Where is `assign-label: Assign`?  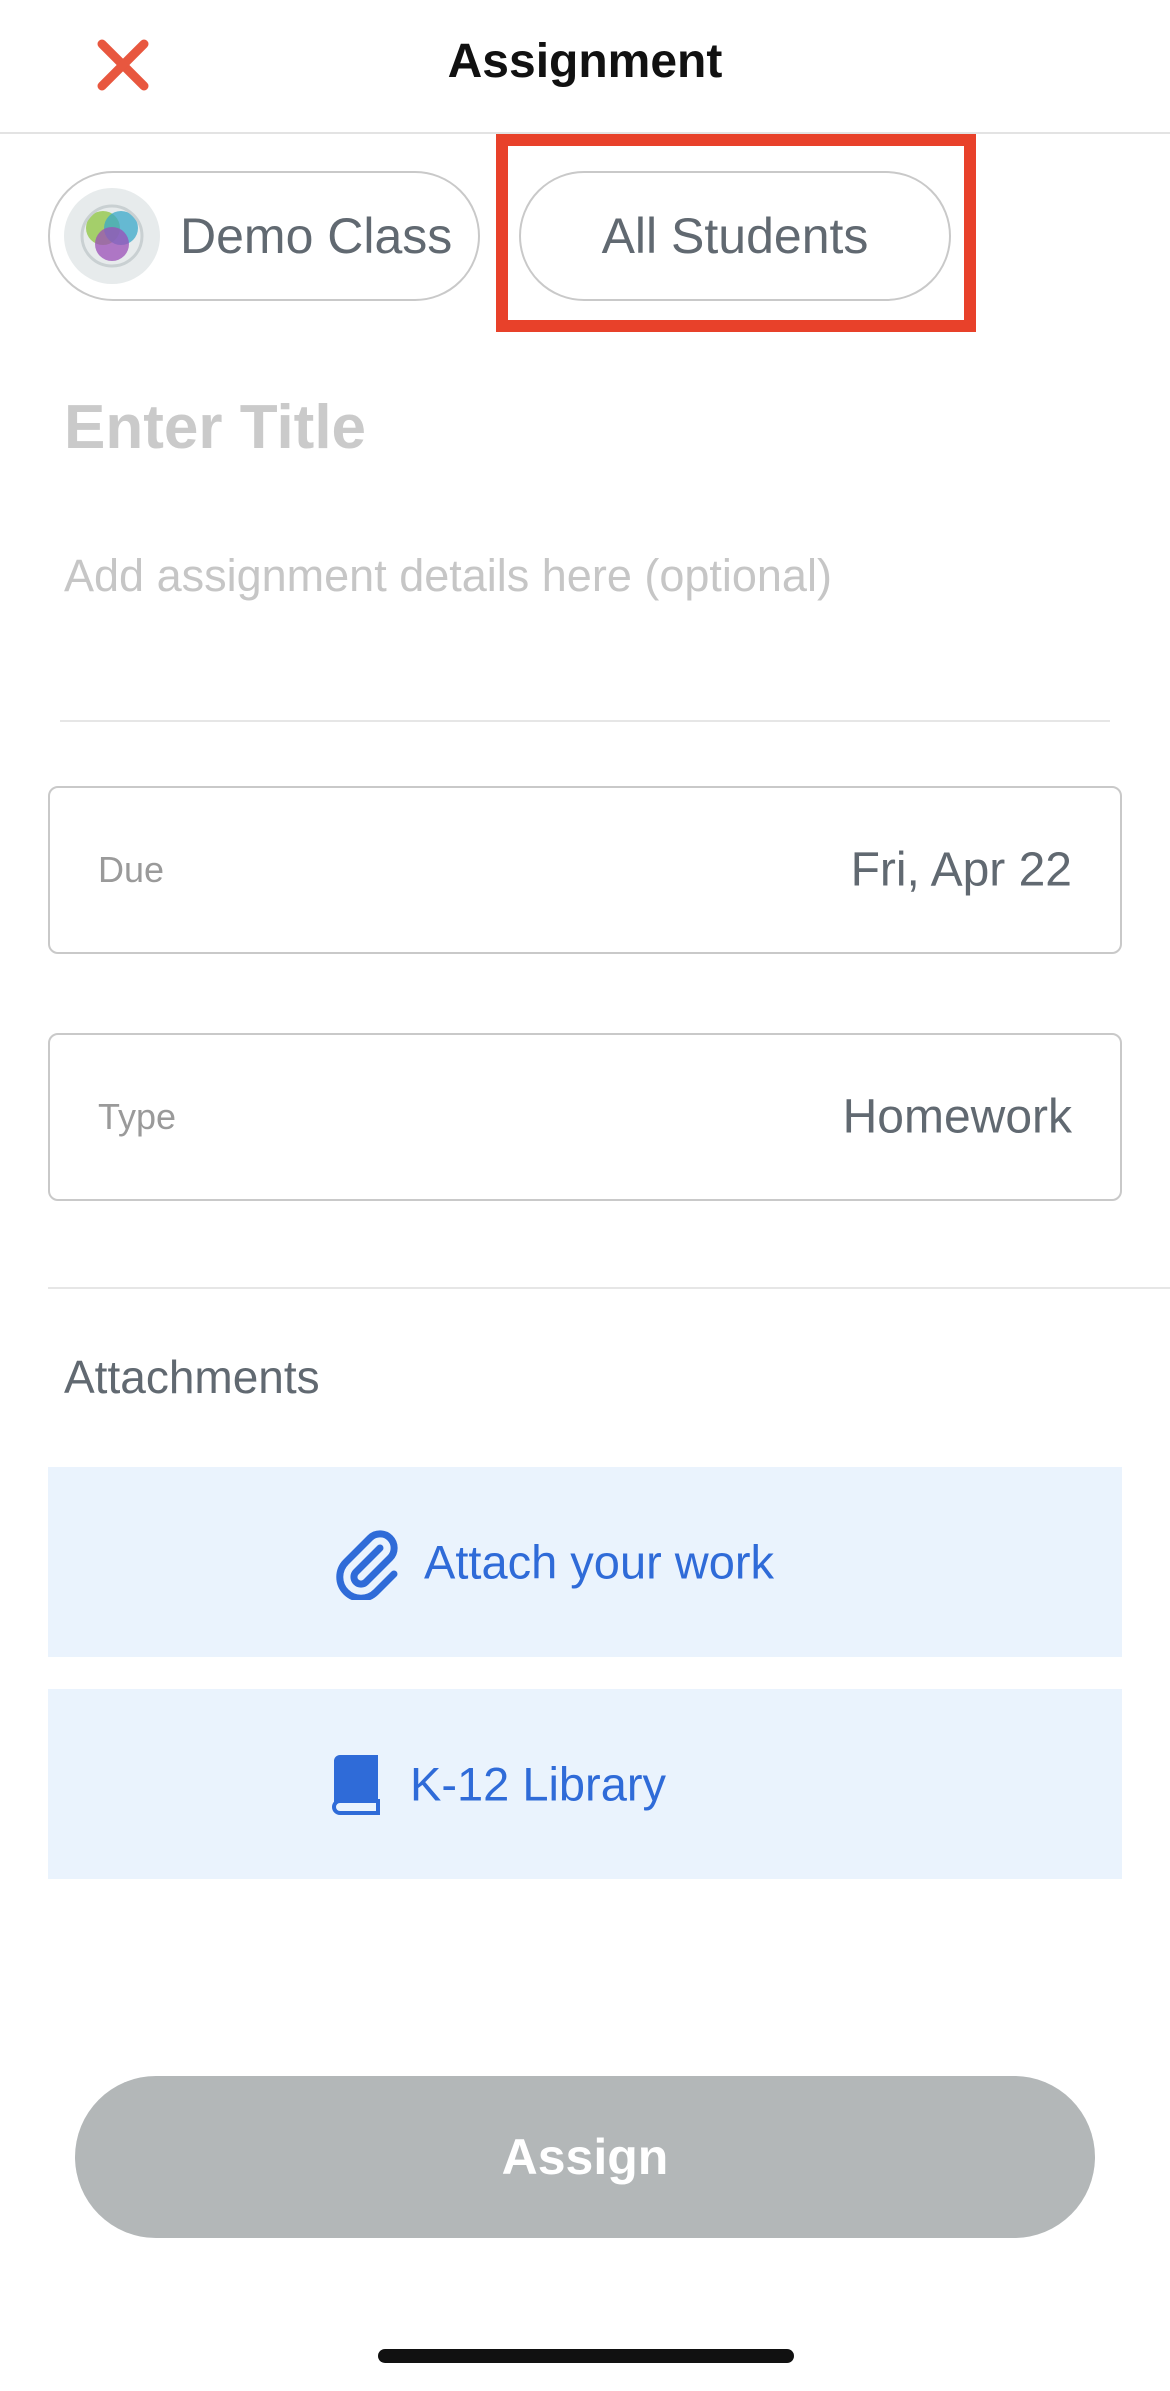
assign-label: Assign is located at coordinates (585, 2157).